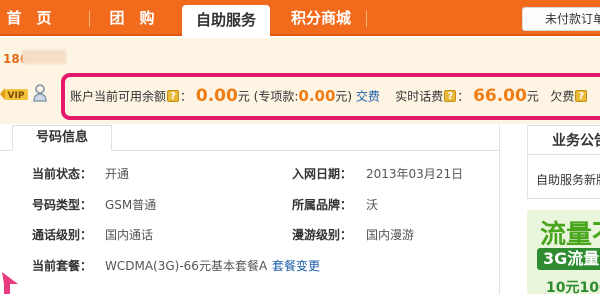 This screenshot has width=600, height=294. What do you see at coordinates (62, 266) in the screenshot?
I see `current-plan-label: 当前套餐：` at bounding box center [62, 266].